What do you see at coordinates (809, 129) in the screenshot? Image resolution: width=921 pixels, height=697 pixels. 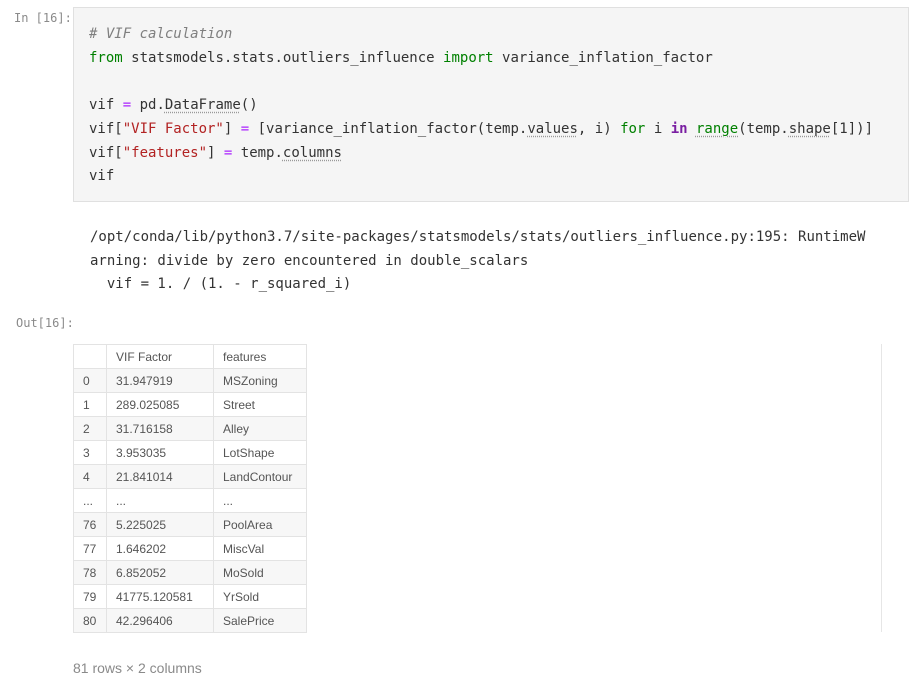 I see `shape-attr: shape` at bounding box center [809, 129].